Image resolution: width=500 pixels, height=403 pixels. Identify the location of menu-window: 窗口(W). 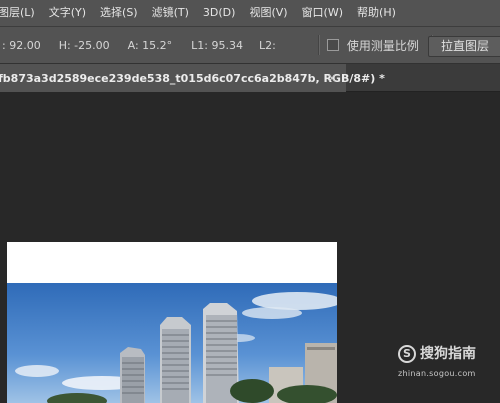
(322, 13).